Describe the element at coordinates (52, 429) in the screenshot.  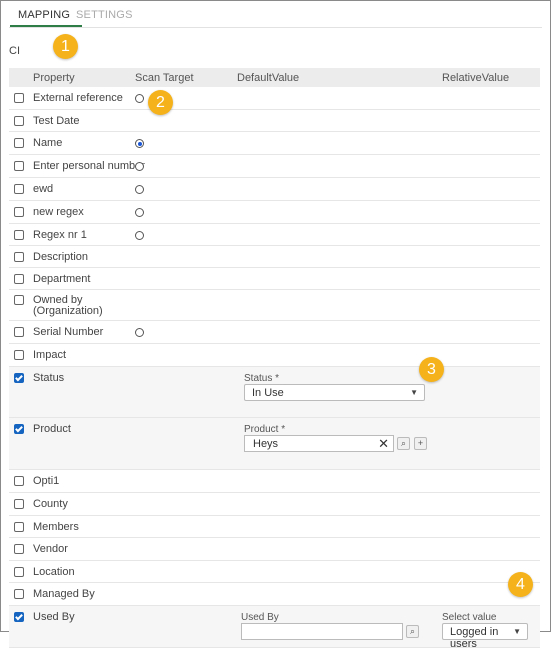
I see `property-label: Product` at that location.